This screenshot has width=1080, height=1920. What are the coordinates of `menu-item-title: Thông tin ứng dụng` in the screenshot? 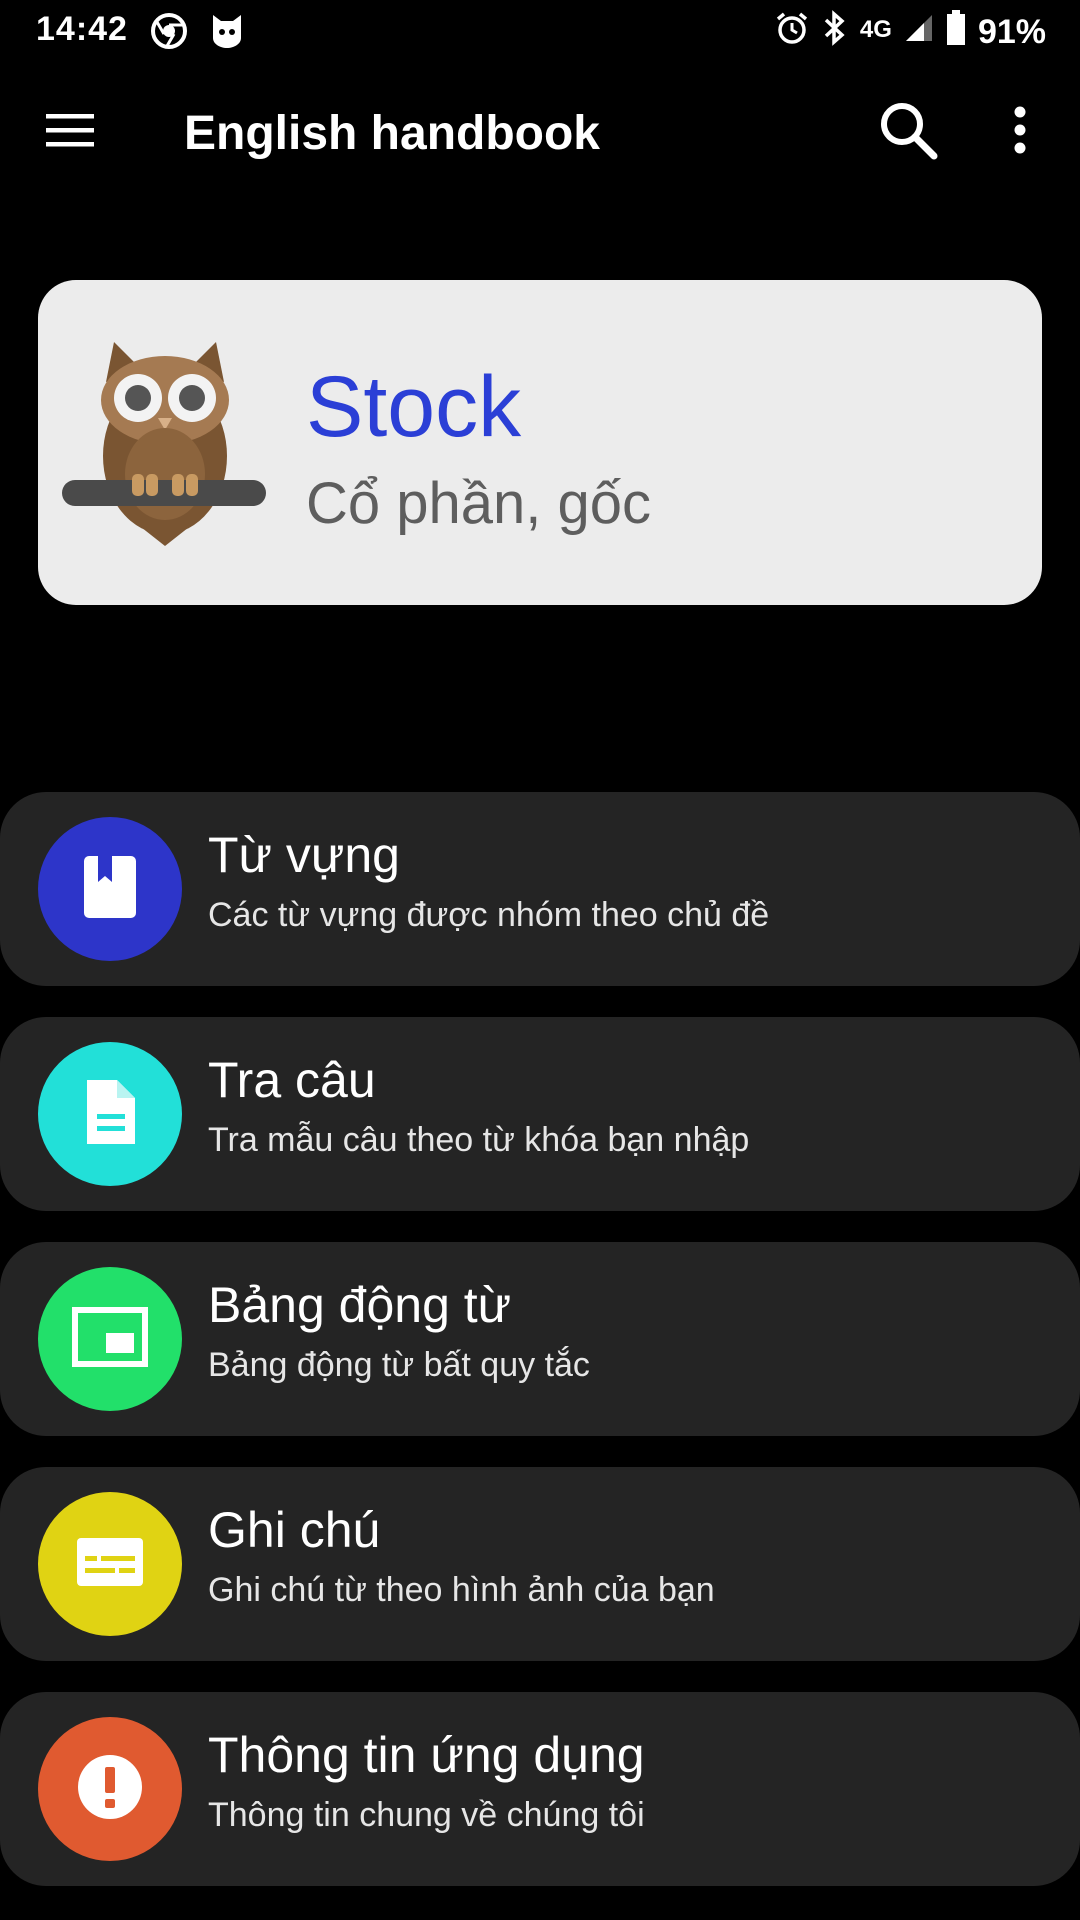 It's located at (426, 1755).